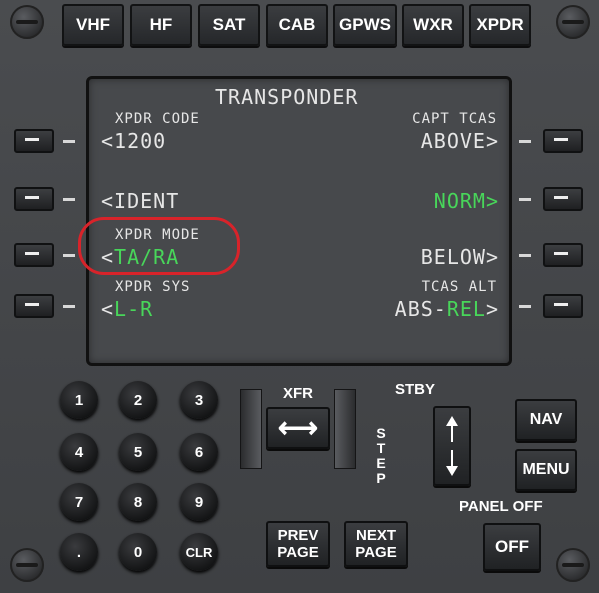  Describe the element at coordinates (157, 119) in the screenshot. I see `xpdr-code-label: XPDR CODE` at that location.